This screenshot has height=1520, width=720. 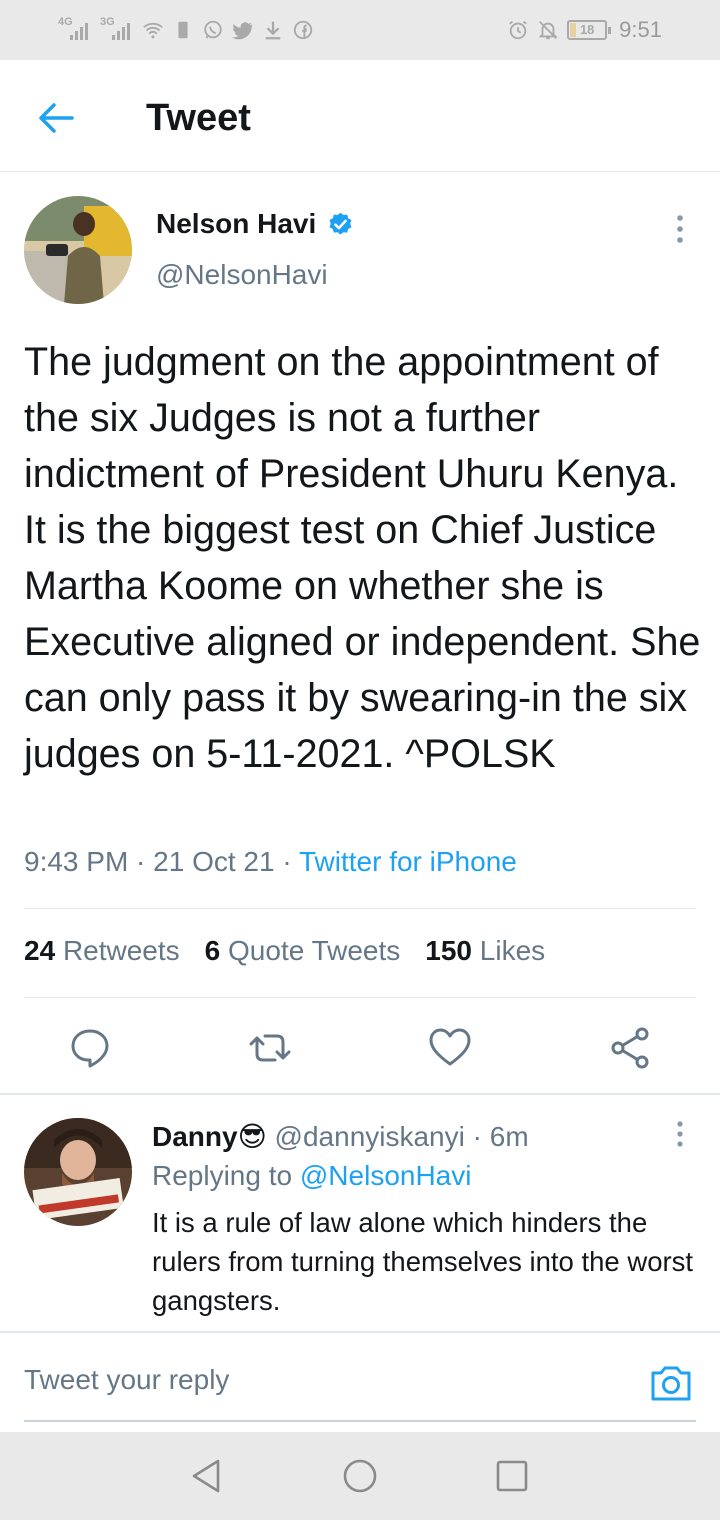 I want to click on status-bar-right: 18 9:51, so click(x=584, y=30).